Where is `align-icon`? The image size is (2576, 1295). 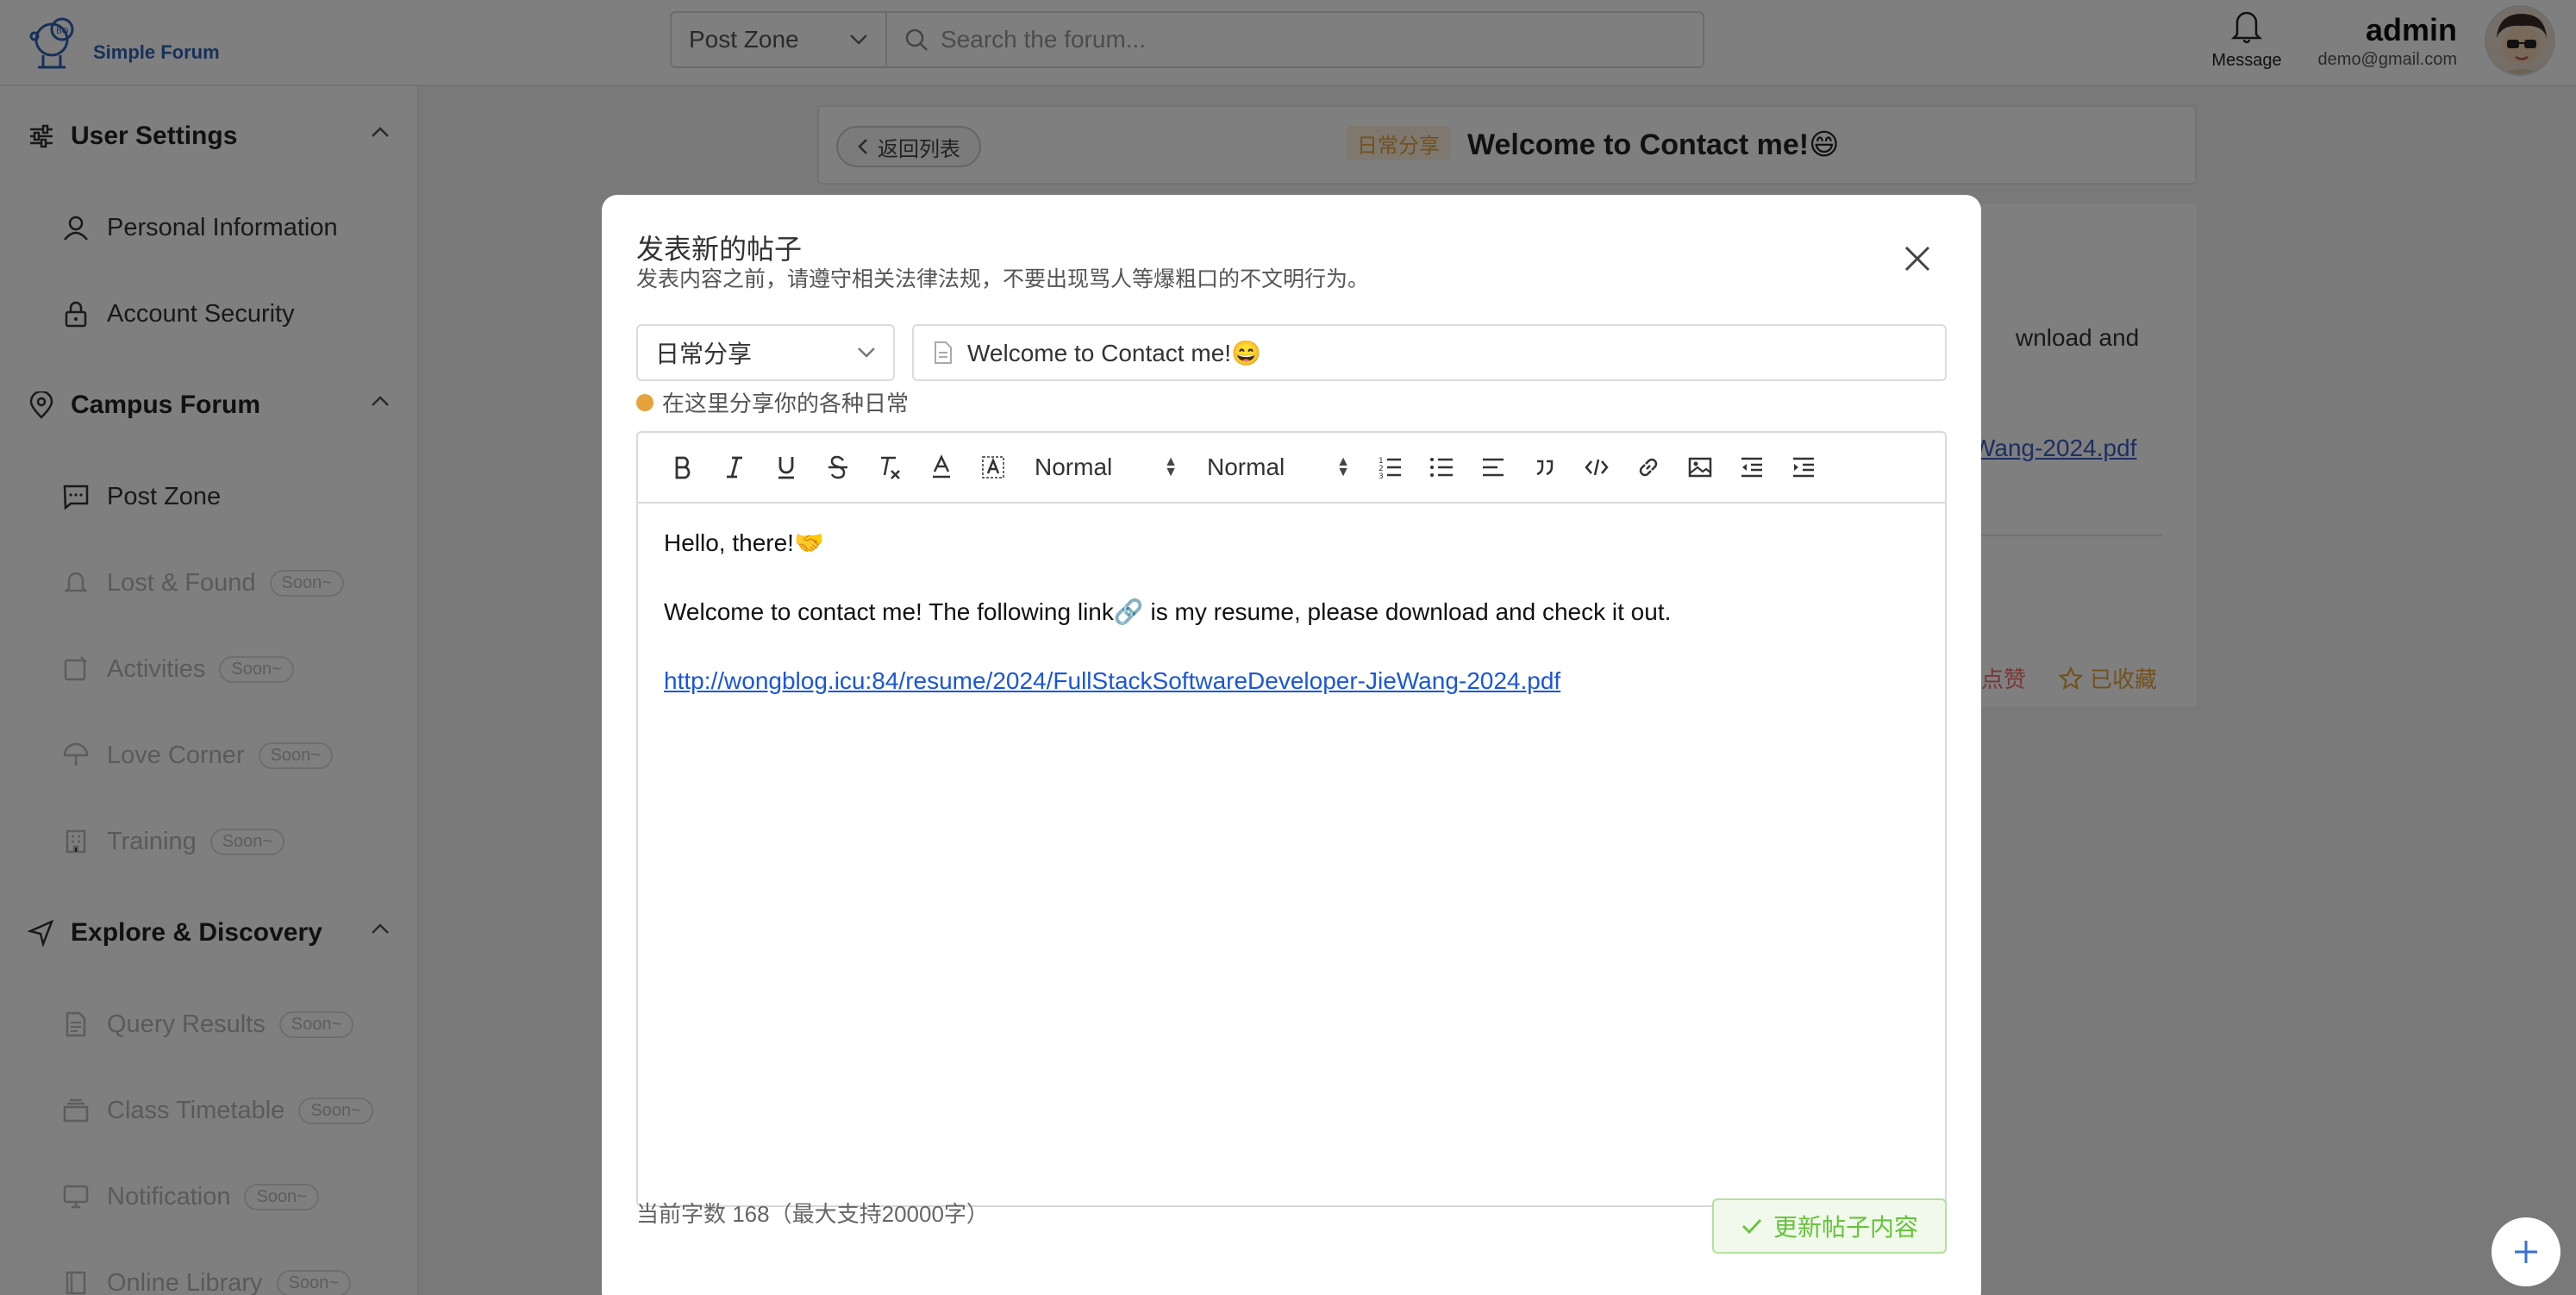
align-icon is located at coordinates (1493, 467).